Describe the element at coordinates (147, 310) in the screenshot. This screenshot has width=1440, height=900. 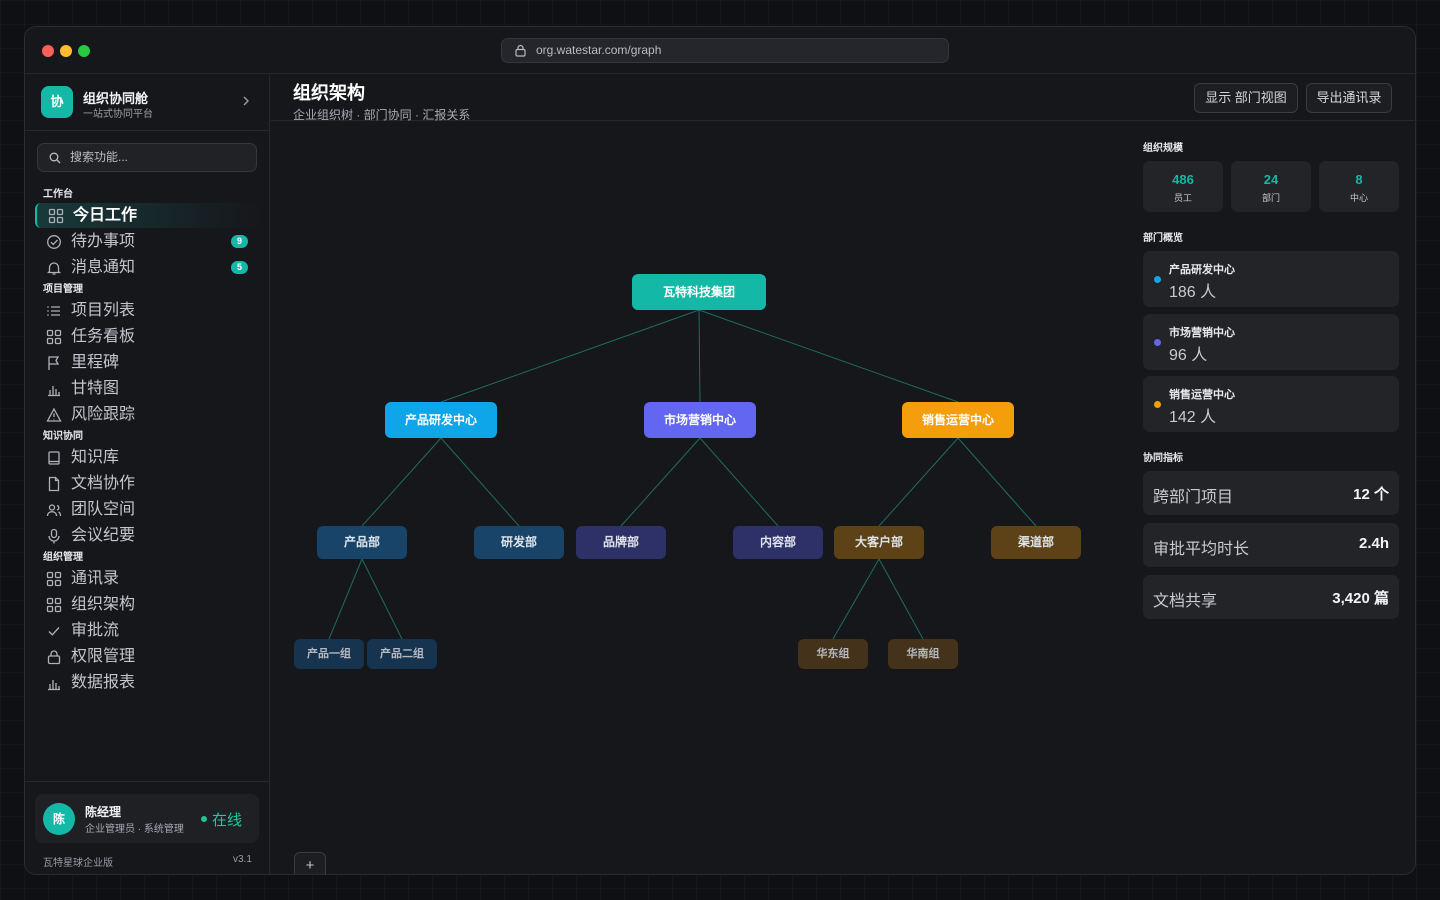
I see `sidebar-item: 项目列表` at that location.